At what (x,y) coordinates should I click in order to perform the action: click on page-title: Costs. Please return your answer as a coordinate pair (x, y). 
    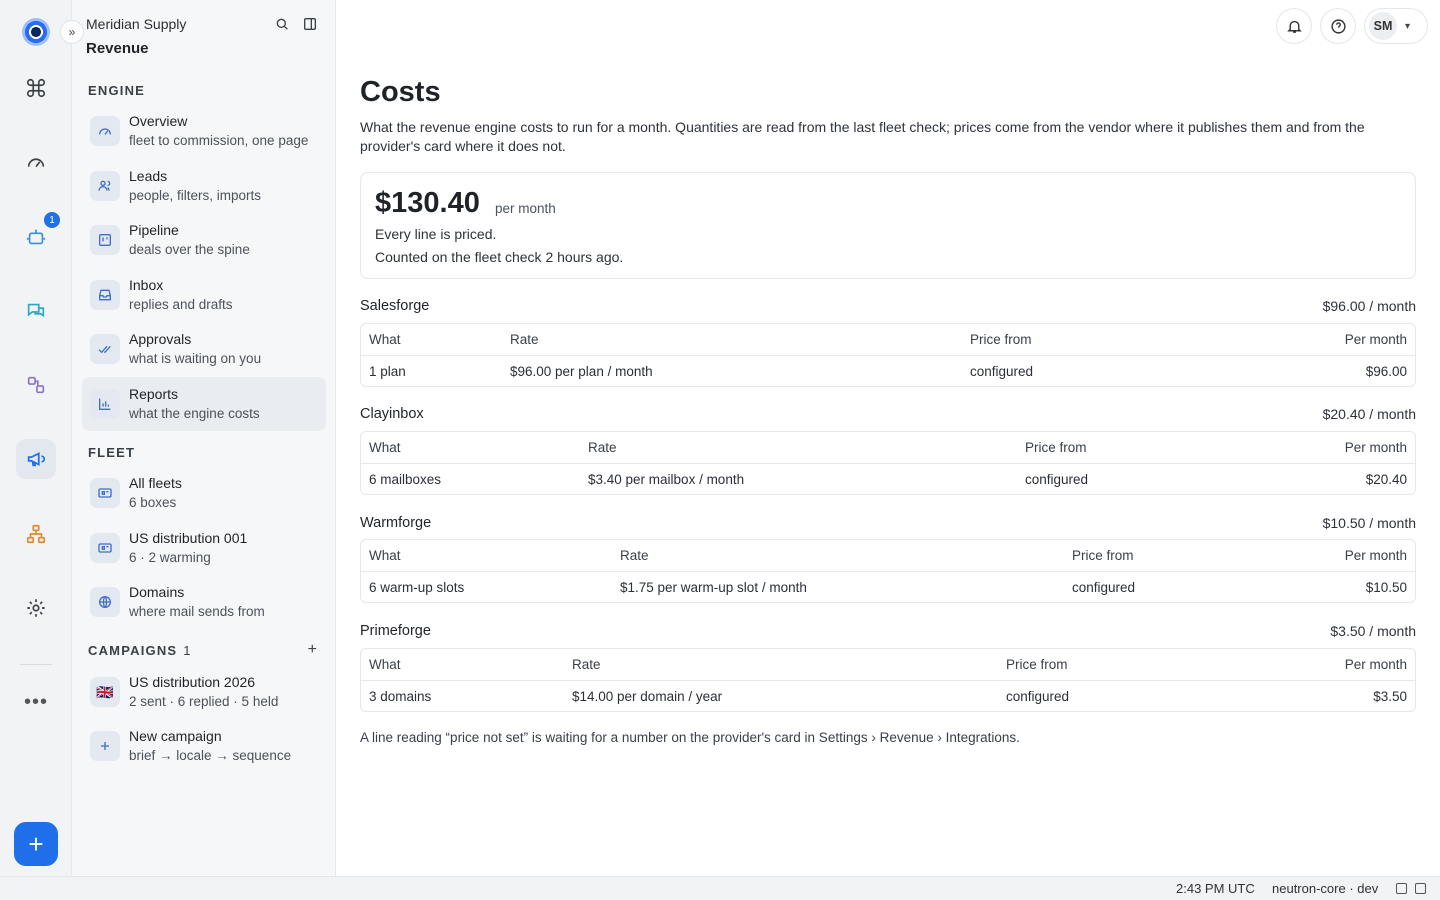
    Looking at the image, I should click on (400, 92).